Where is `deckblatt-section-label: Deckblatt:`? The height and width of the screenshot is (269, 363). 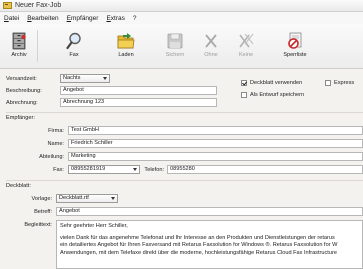
deckblatt-section-label: Deckblatt: is located at coordinates (18, 186).